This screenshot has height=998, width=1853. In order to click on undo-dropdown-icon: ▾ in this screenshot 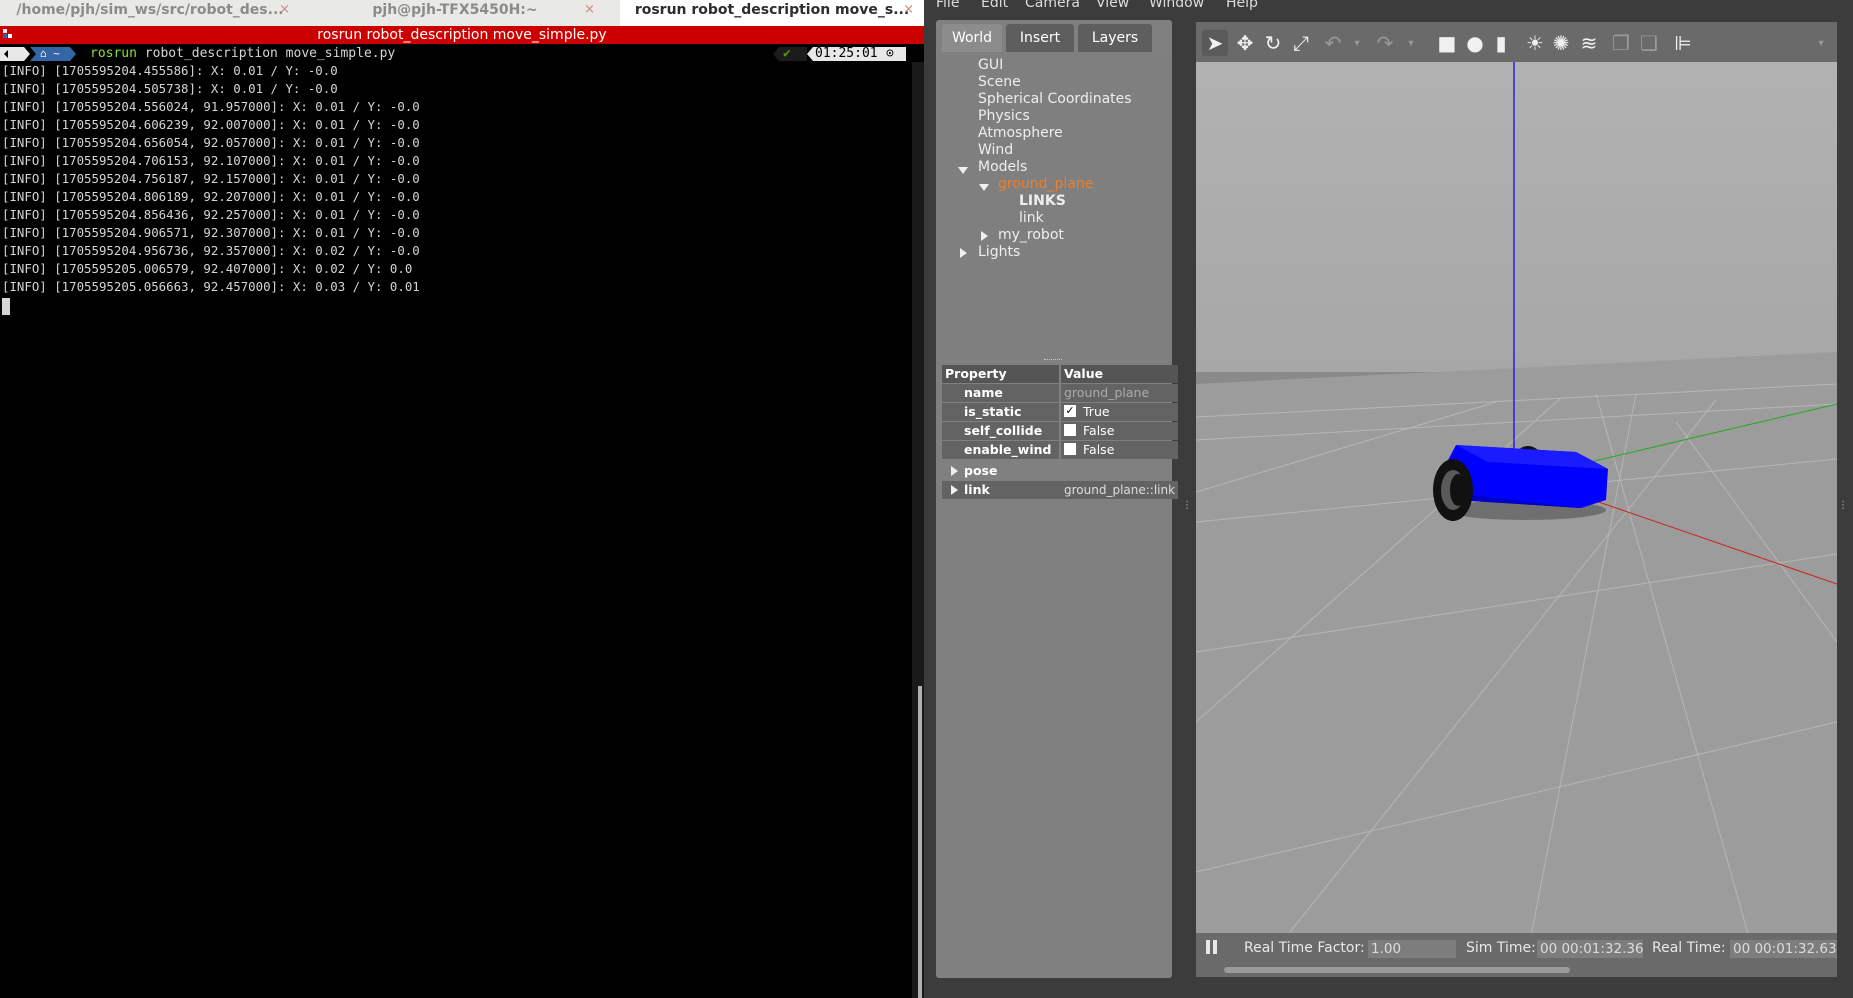, I will do `click(1357, 43)`.